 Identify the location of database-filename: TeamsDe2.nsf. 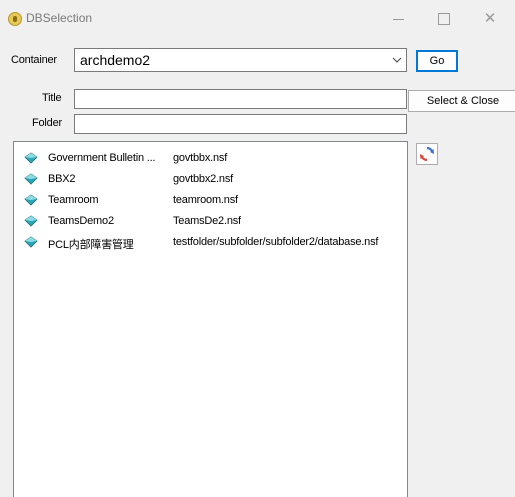
(207, 221).